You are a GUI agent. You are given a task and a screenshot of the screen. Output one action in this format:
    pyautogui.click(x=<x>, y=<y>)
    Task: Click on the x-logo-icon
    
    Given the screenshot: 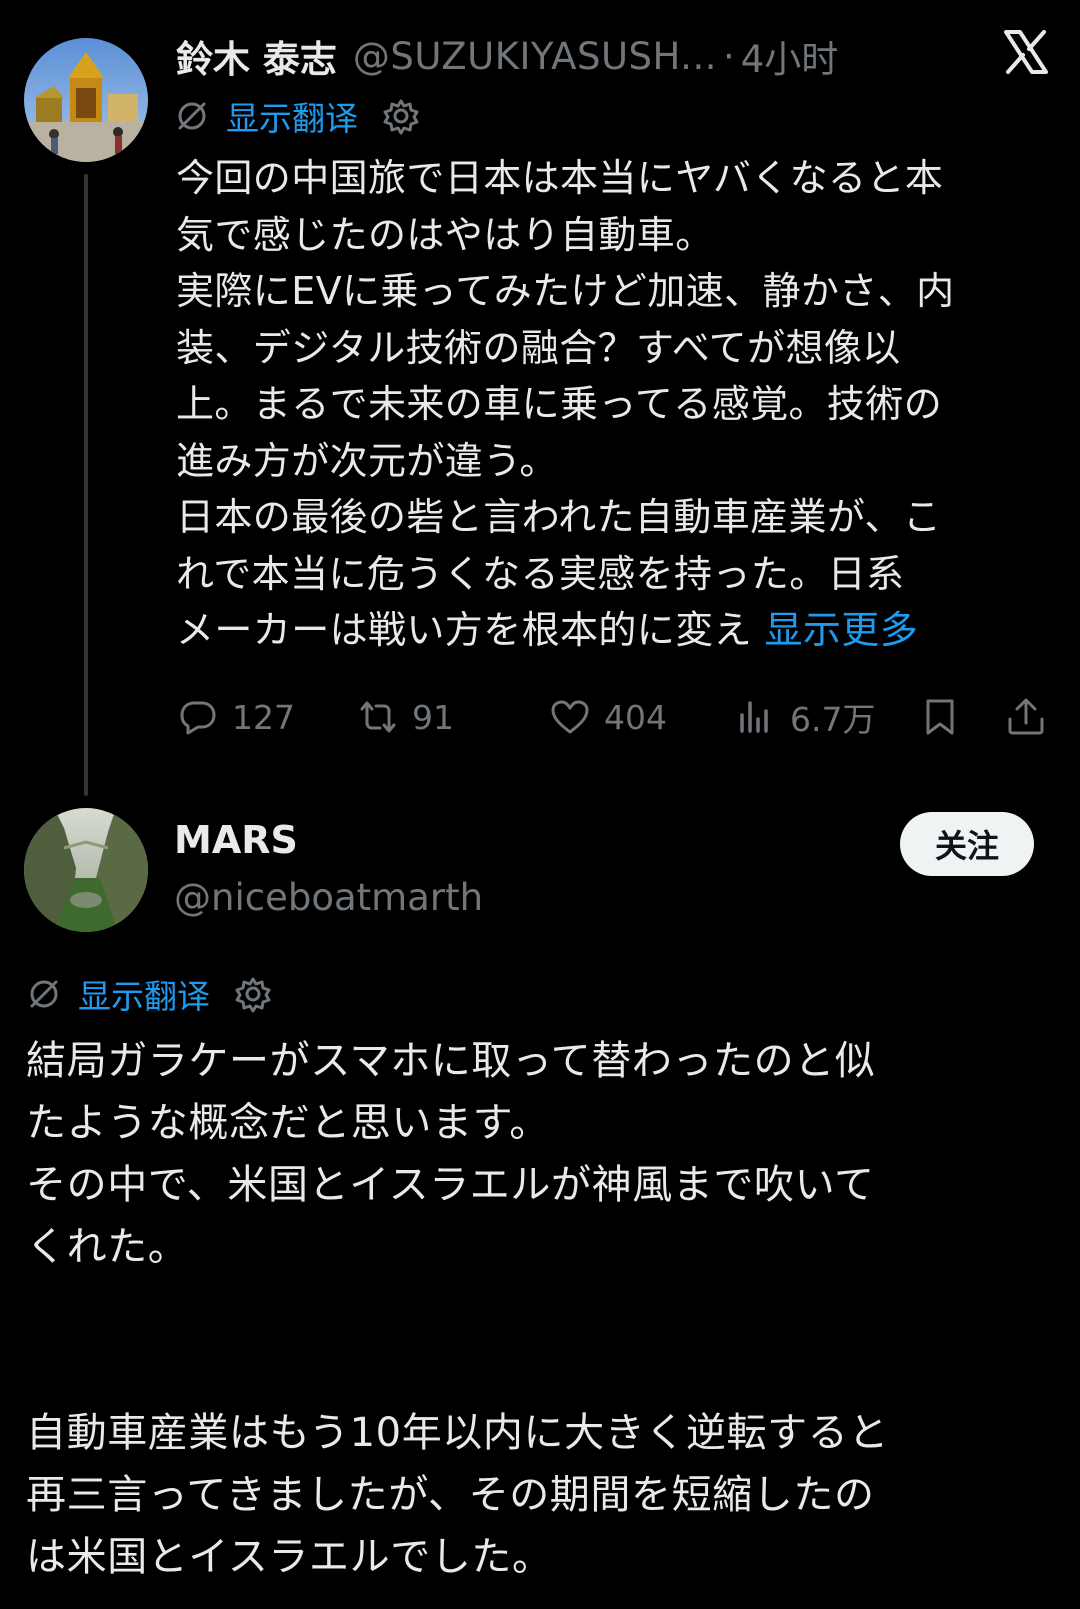 What is the action you would take?
    pyautogui.click(x=1026, y=52)
    